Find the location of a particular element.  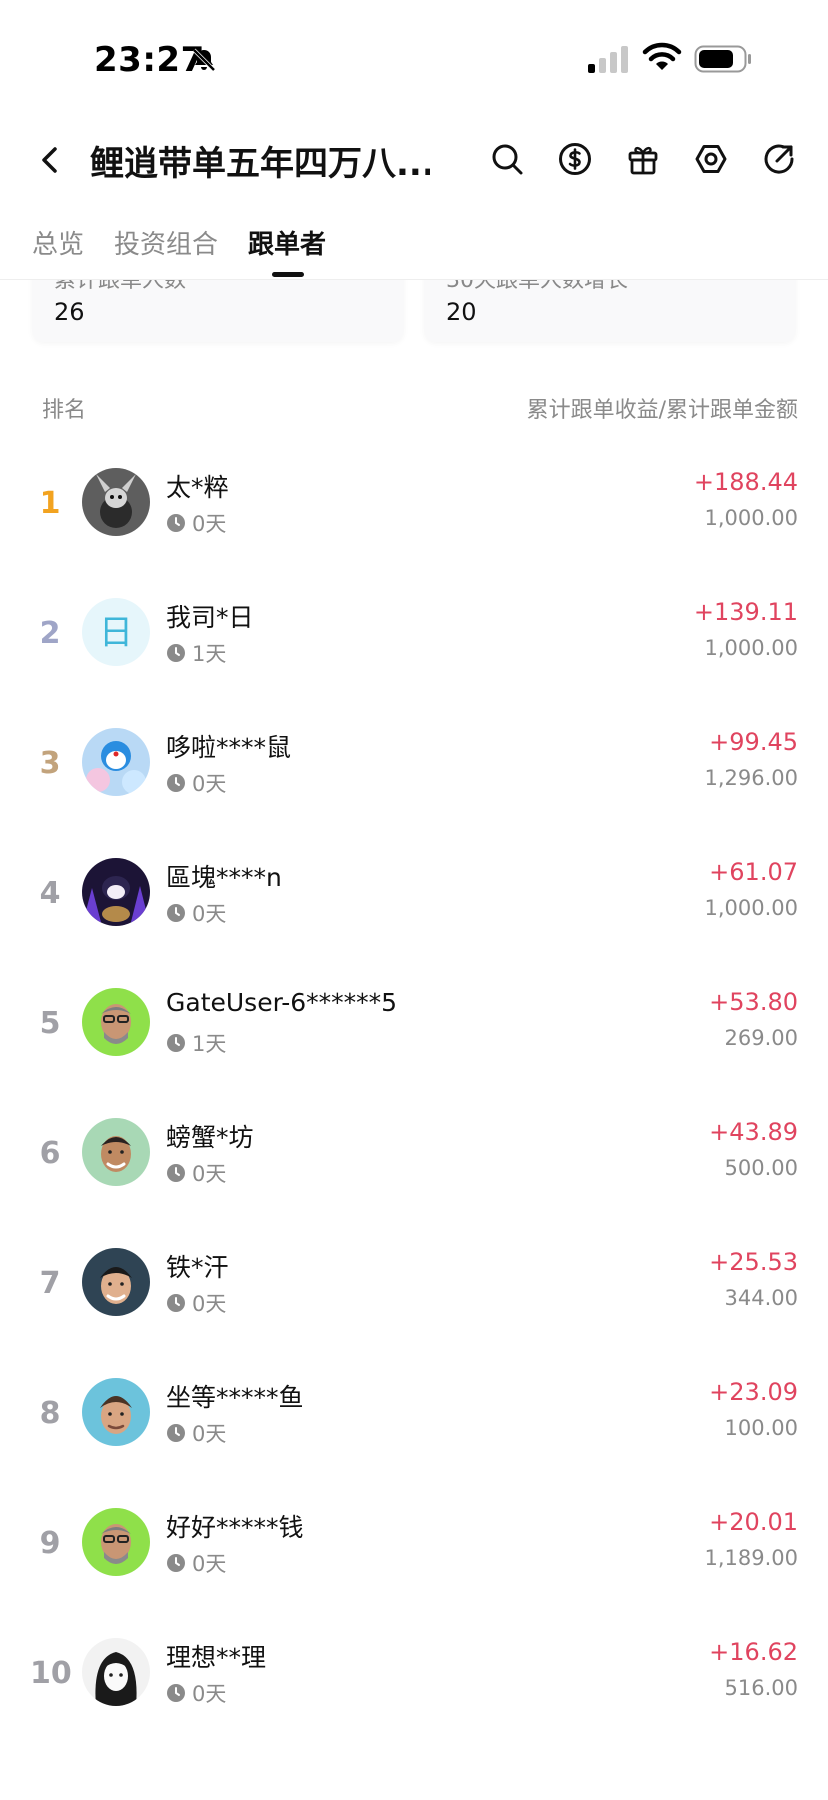

user-name: 铁*汗 is located at coordinates (197, 1267).